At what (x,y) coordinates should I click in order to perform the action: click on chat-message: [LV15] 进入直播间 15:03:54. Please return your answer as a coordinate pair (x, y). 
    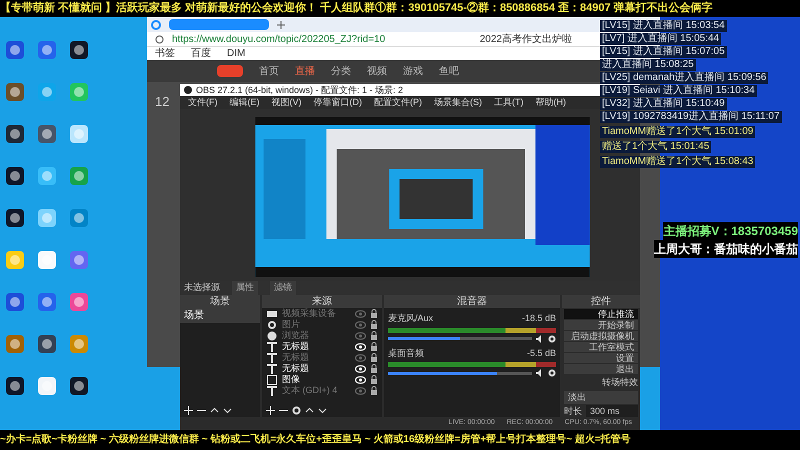
    Looking at the image, I should click on (663, 26).